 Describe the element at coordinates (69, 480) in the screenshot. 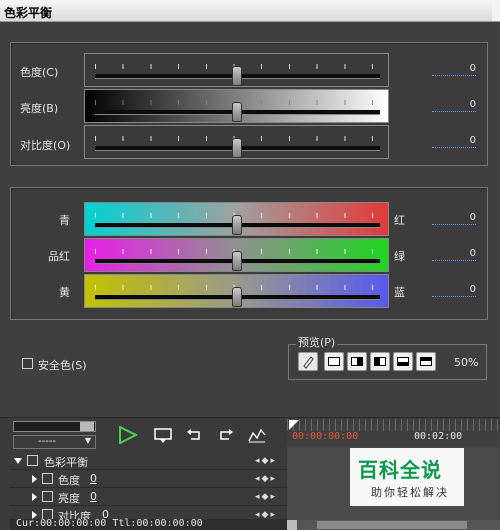

I see `track-label: 色度` at that location.